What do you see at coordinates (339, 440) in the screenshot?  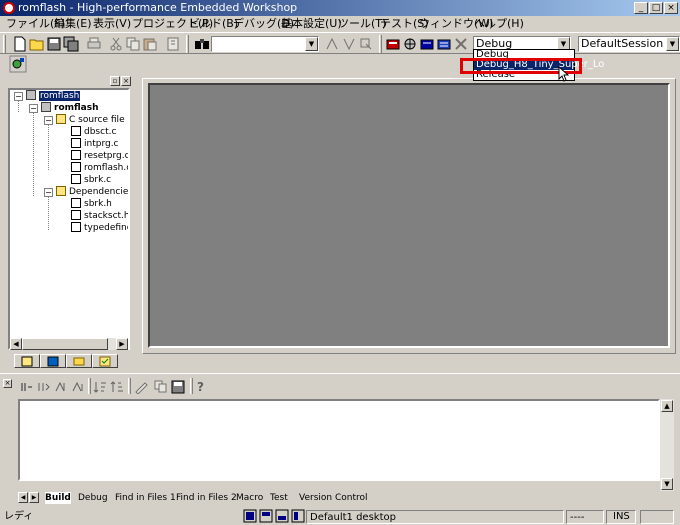 I see `output-text-area` at bounding box center [339, 440].